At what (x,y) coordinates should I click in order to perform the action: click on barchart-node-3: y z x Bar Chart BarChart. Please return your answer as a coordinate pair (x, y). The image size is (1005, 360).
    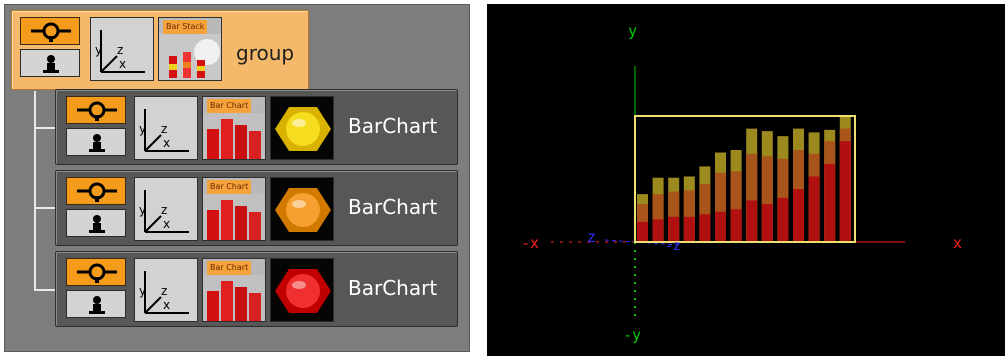
    Looking at the image, I should click on (256, 289).